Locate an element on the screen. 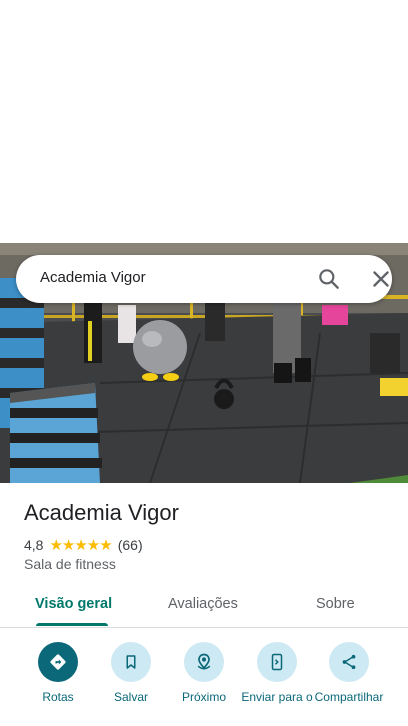 This screenshot has width=408, height=726. rating-stars-icon: ★★★★★ is located at coordinates (80, 545).